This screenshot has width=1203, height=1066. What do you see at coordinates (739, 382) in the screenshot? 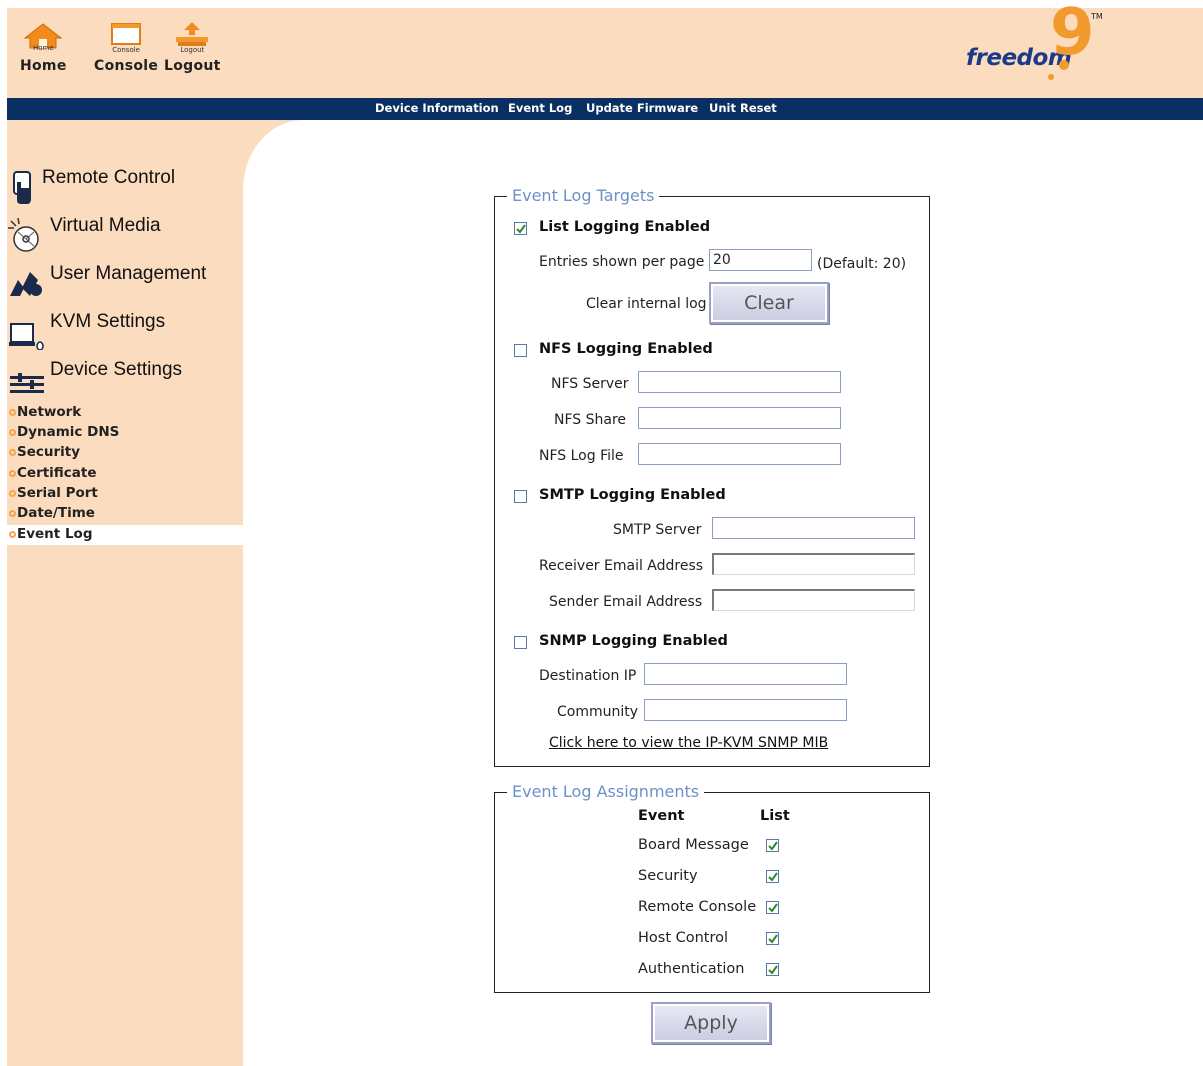
I see `nfs-server-input` at bounding box center [739, 382].